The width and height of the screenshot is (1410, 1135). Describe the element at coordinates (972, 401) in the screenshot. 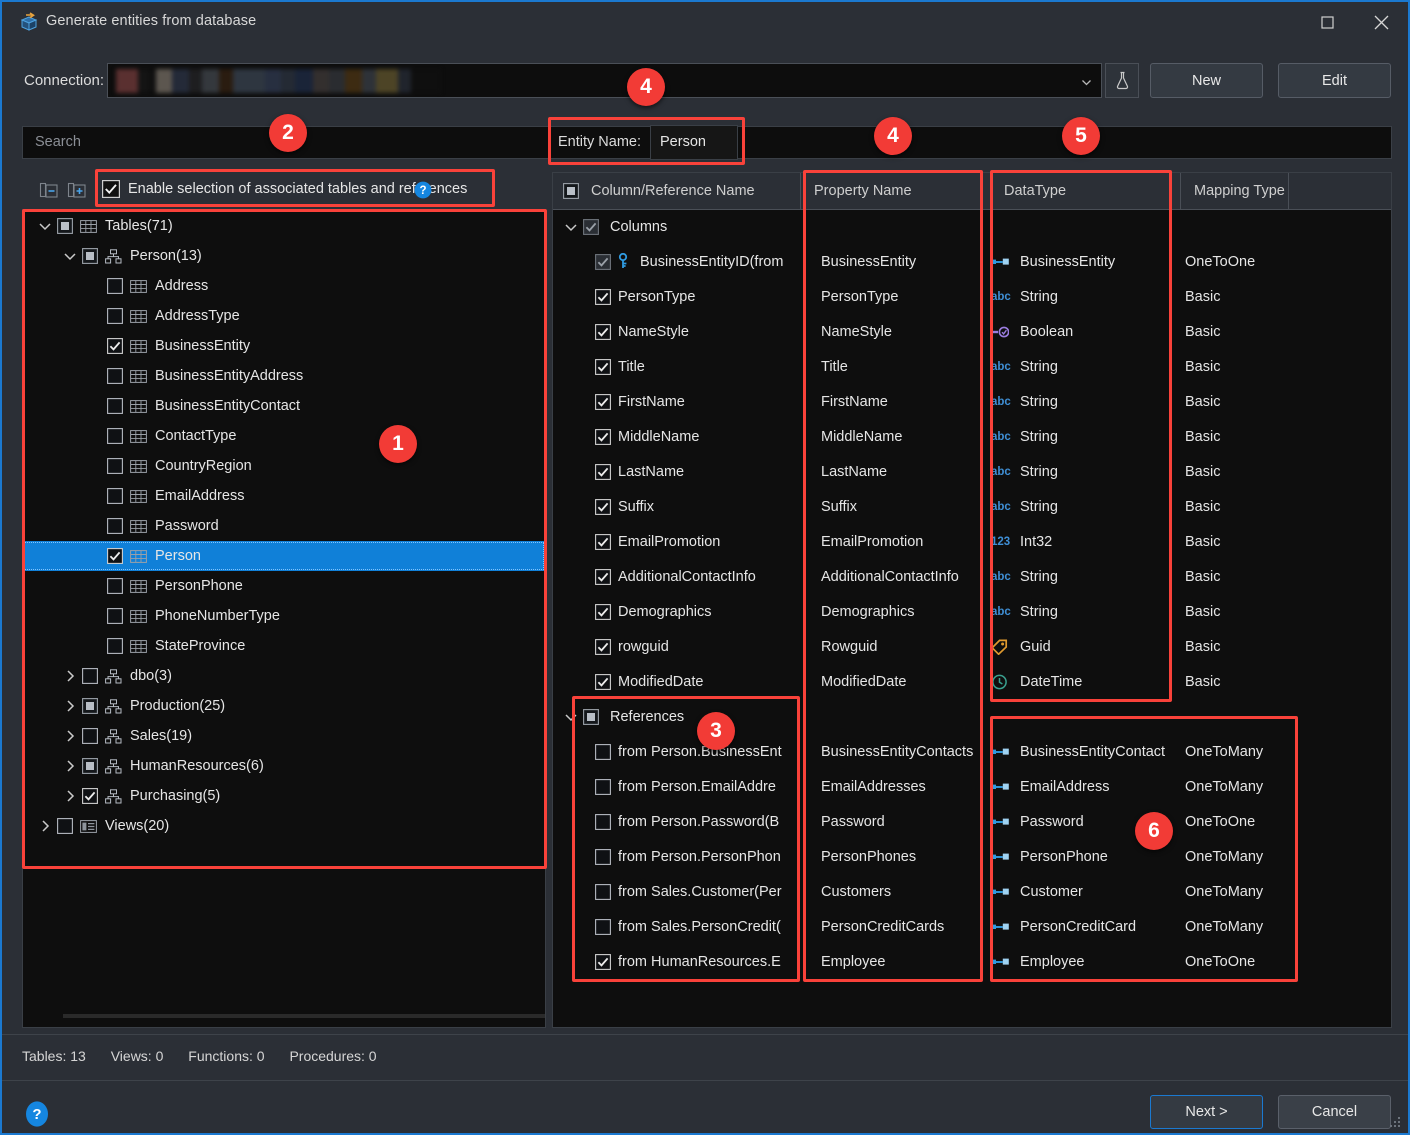

I see `table-row: FirstName FirstName abc String Basic` at that location.